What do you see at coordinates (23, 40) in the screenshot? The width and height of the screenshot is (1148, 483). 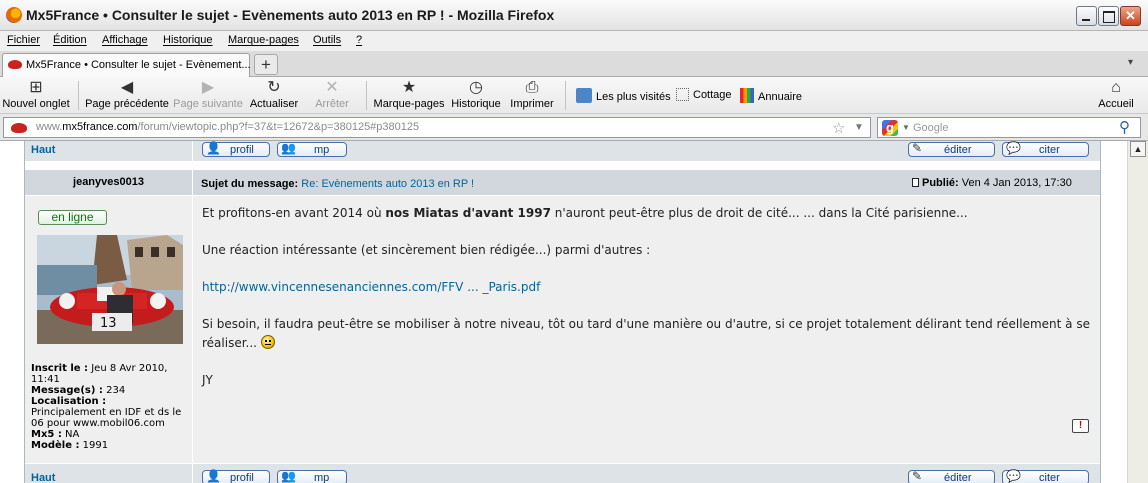 I see `menu-fichier: Fichier` at bounding box center [23, 40].